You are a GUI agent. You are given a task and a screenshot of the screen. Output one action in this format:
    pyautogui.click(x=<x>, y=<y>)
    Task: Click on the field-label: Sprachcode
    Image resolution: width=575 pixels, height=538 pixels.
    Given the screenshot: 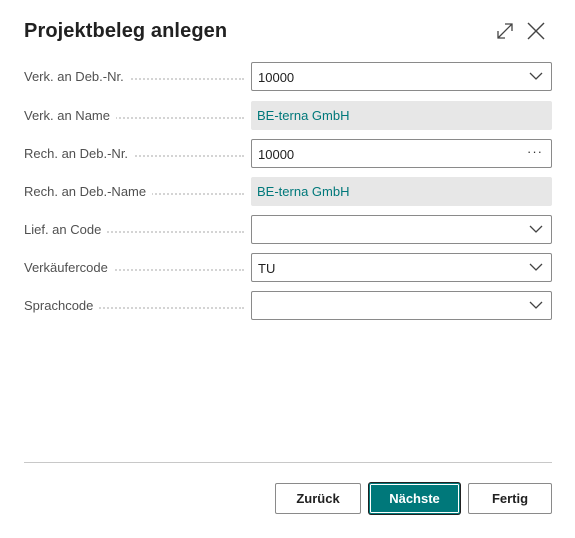 What is the action you would take?
    pyautogui.click(x=62, y=305)
    